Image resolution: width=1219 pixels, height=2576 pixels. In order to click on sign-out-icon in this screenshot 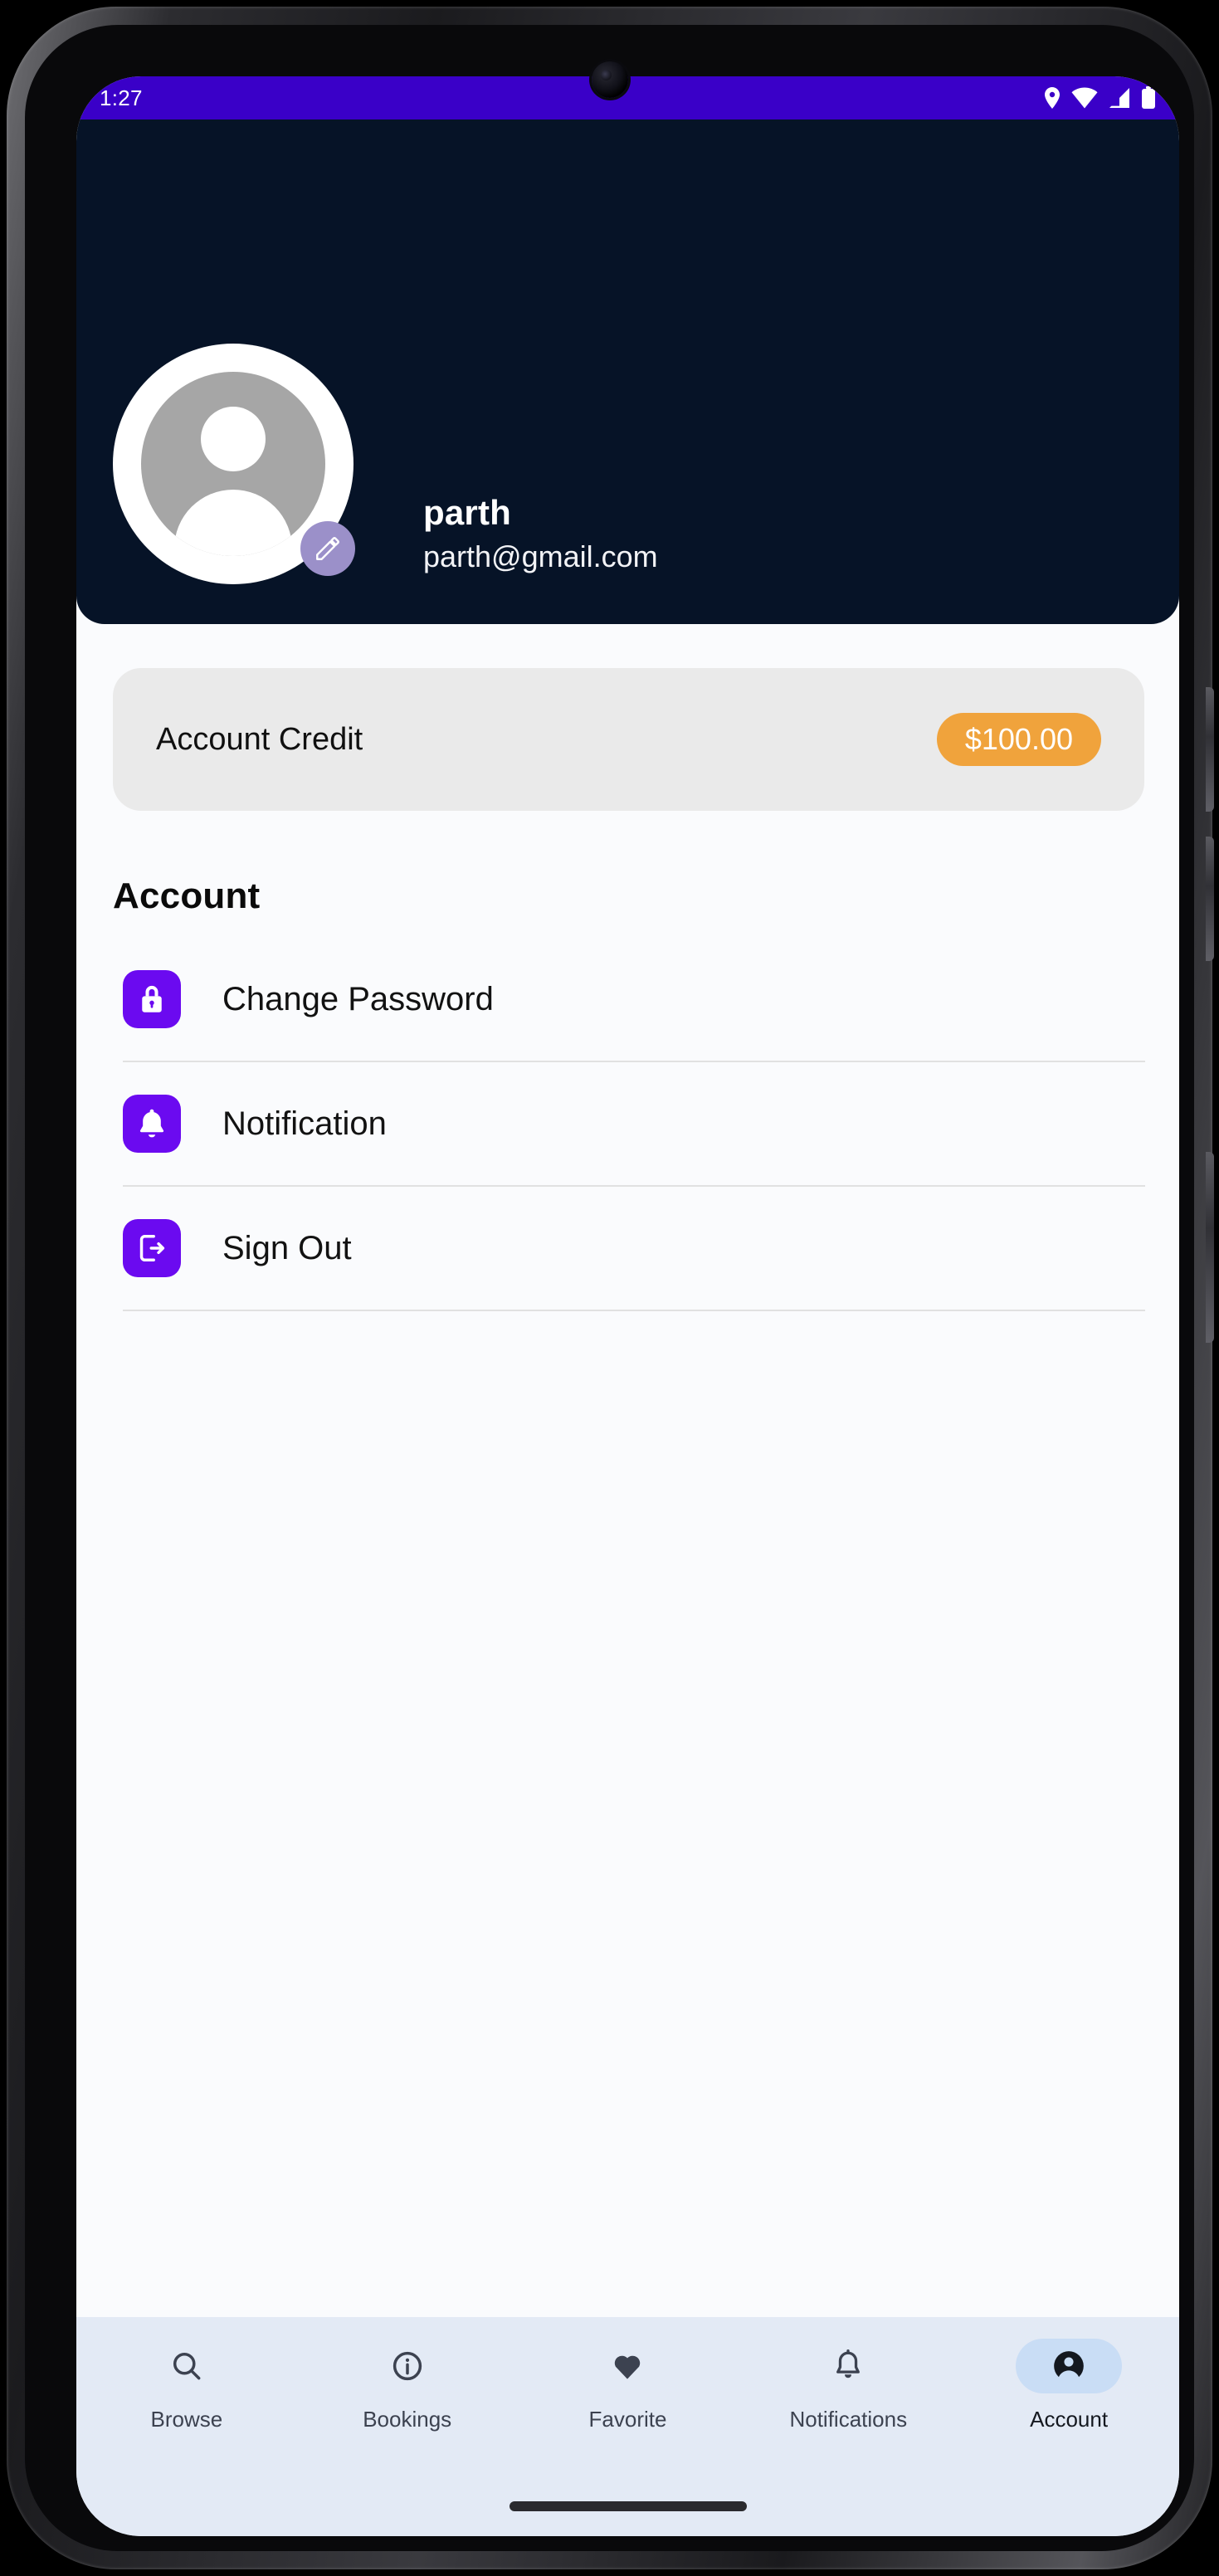, I will do `click(152, 1248)`.